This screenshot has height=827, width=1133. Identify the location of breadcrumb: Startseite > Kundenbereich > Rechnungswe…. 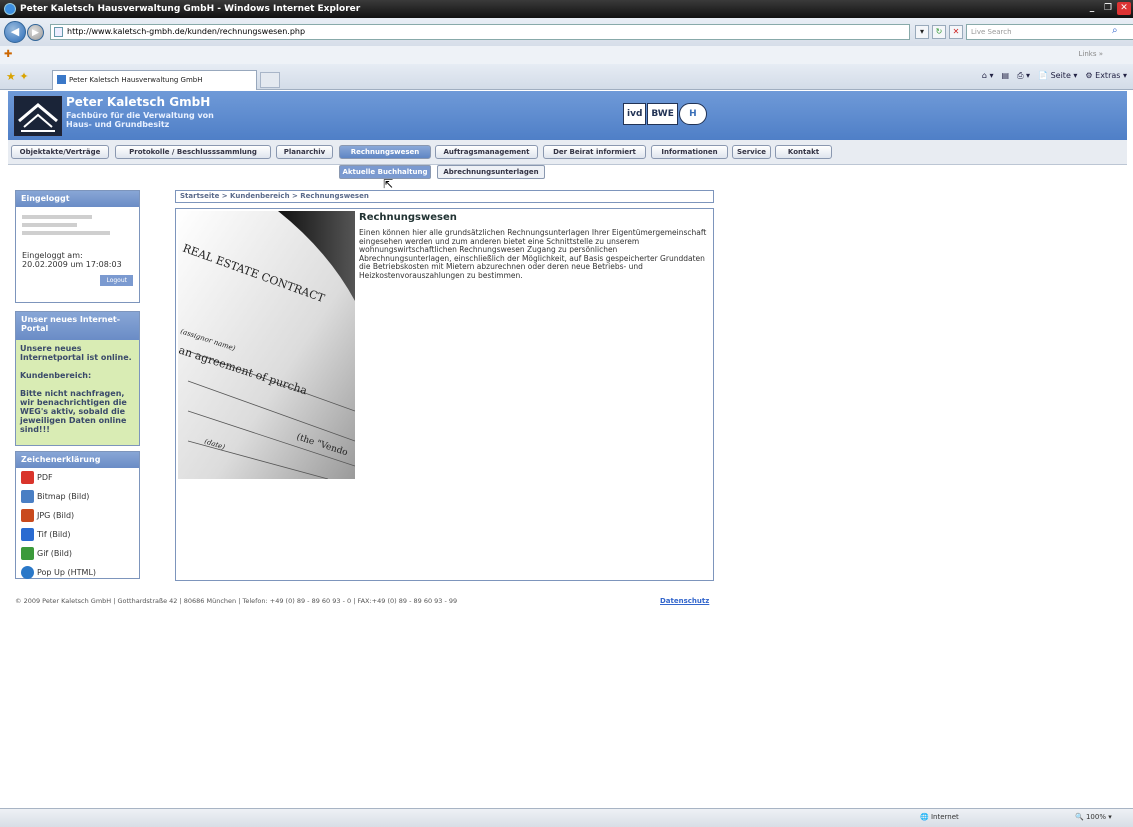
(444, 196).